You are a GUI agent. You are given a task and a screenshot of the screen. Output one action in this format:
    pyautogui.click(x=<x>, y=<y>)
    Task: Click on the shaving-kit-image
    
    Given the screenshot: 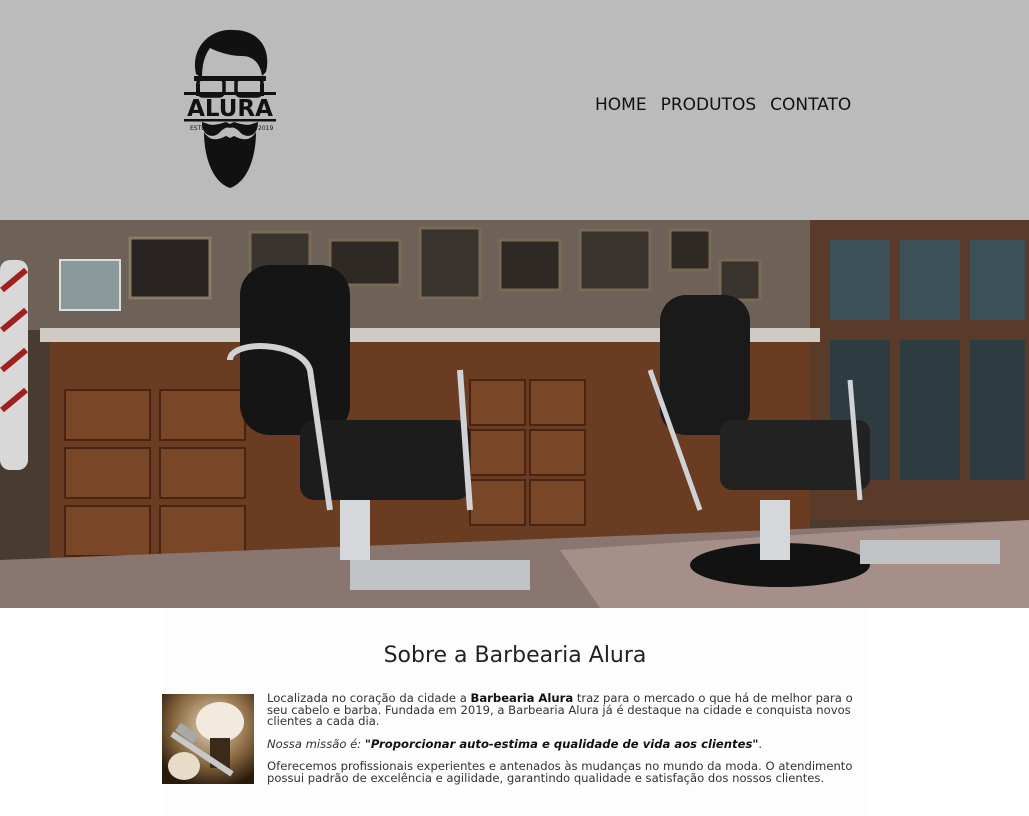 What is the action you would take?
    pyautogui.click(x=208, y=739)
    